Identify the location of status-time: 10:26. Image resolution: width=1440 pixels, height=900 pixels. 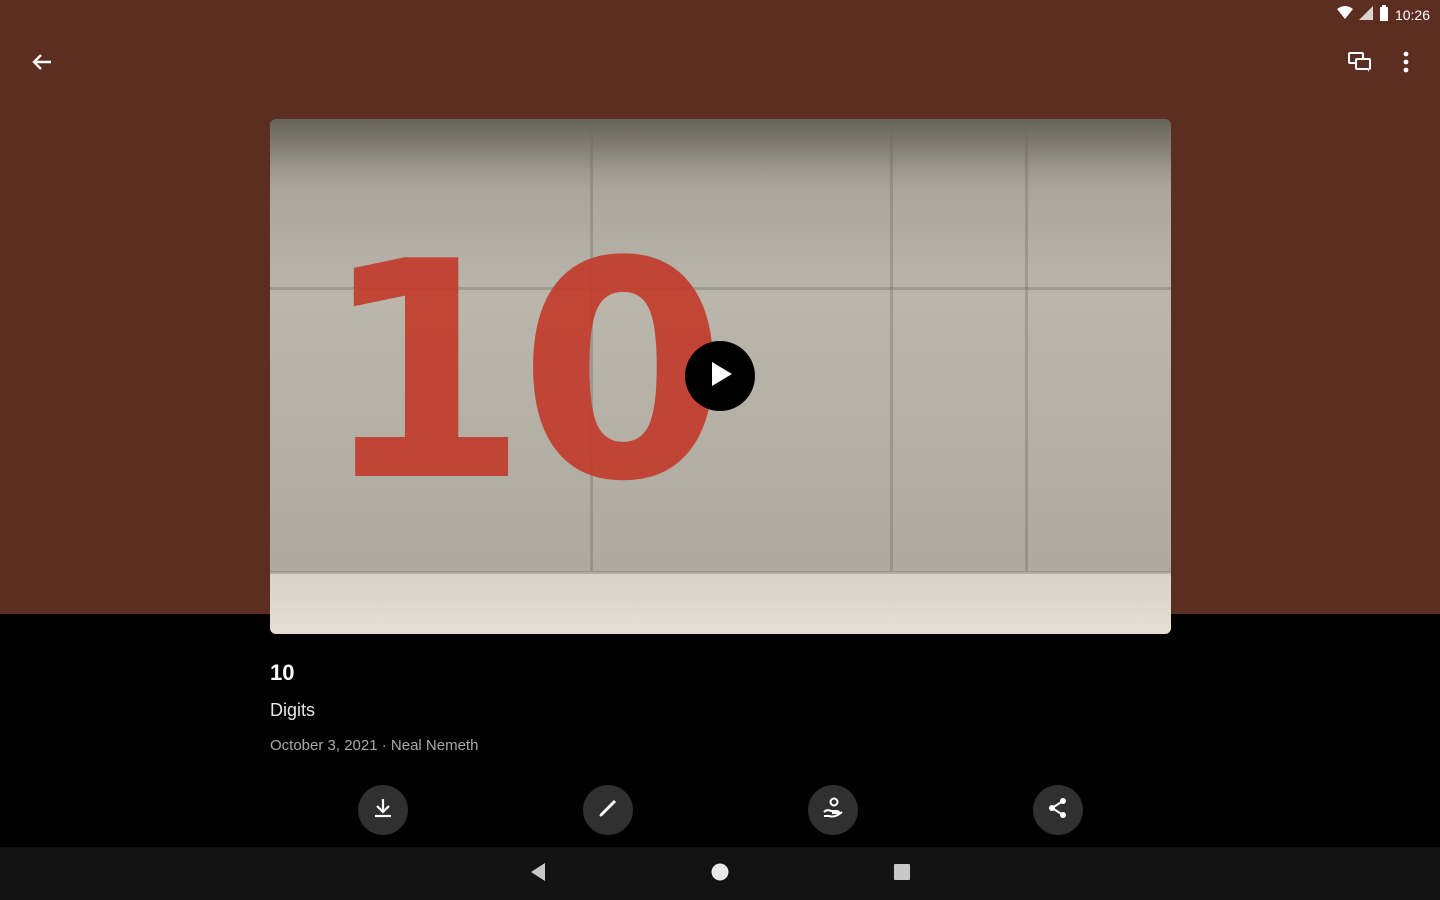
(1412, 15).